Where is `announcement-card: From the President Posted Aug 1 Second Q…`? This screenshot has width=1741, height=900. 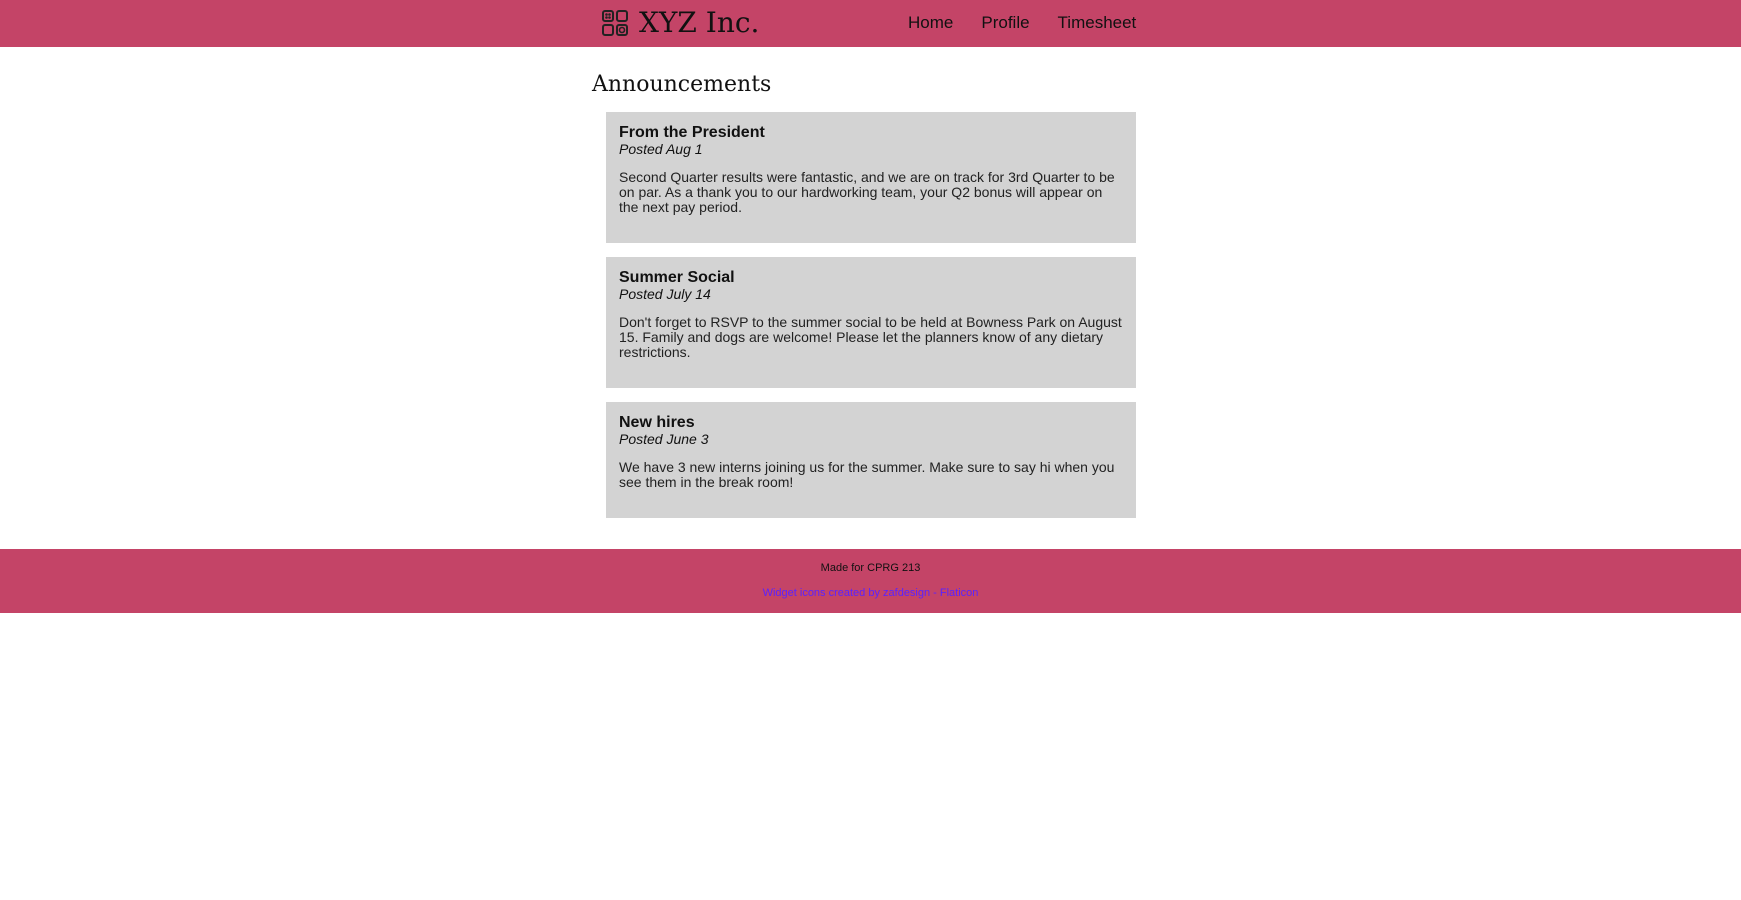 announcement-card: From the President Posted Aug 1 Second Q… is located at coordinates (871, 177).